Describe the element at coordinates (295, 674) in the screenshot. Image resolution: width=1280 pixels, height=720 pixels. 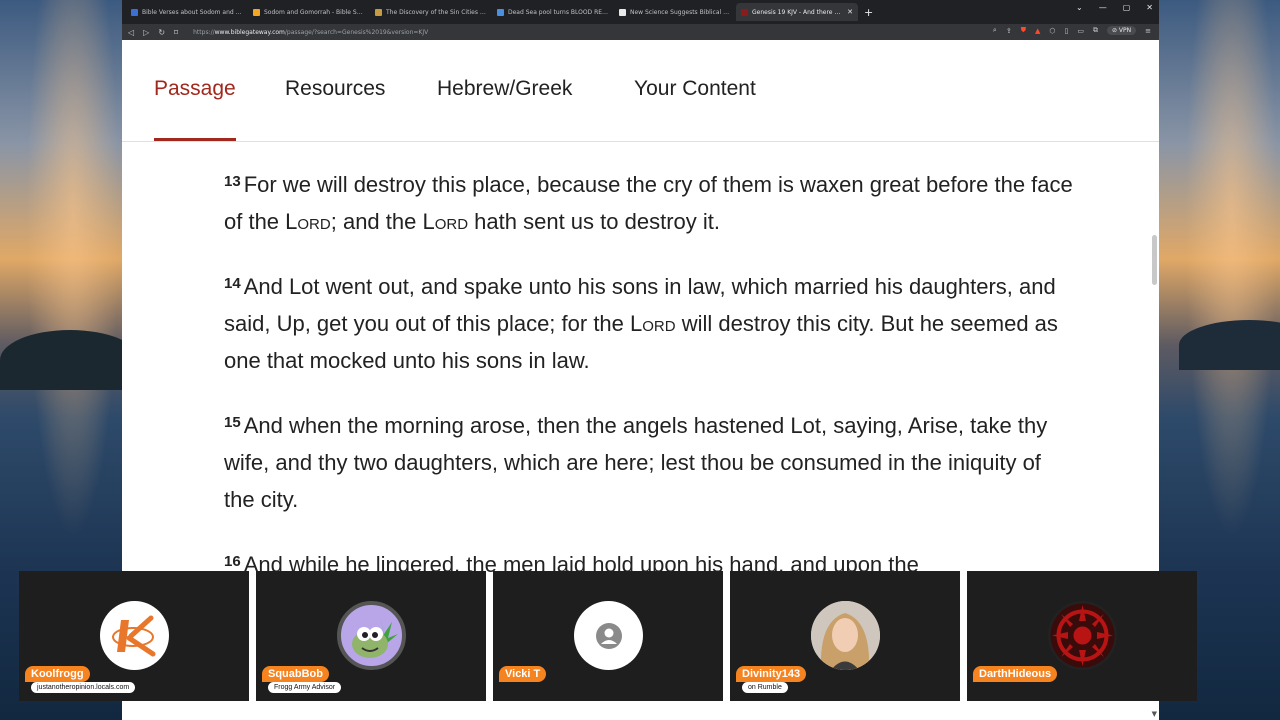
I see `participant-name: SquabBob` at that location.